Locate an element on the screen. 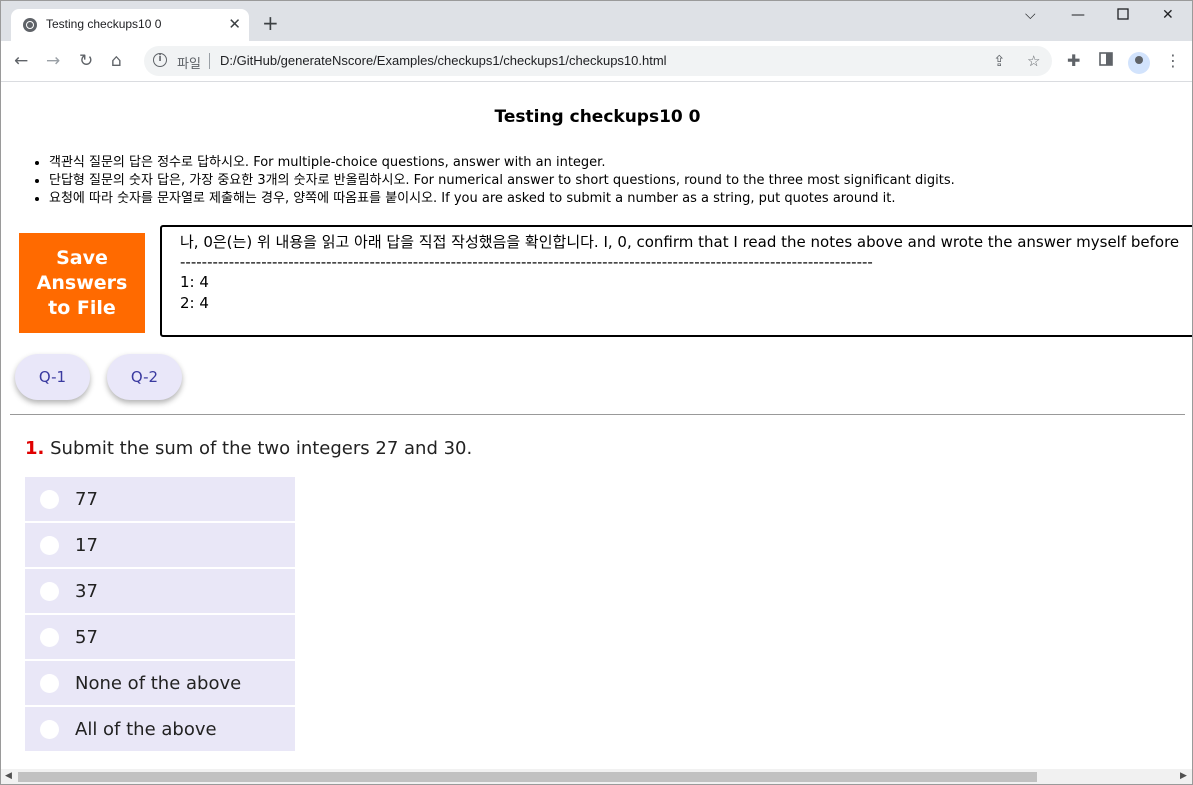  page-title: Testing checkups10 0 is located at coordinates (597, 117).